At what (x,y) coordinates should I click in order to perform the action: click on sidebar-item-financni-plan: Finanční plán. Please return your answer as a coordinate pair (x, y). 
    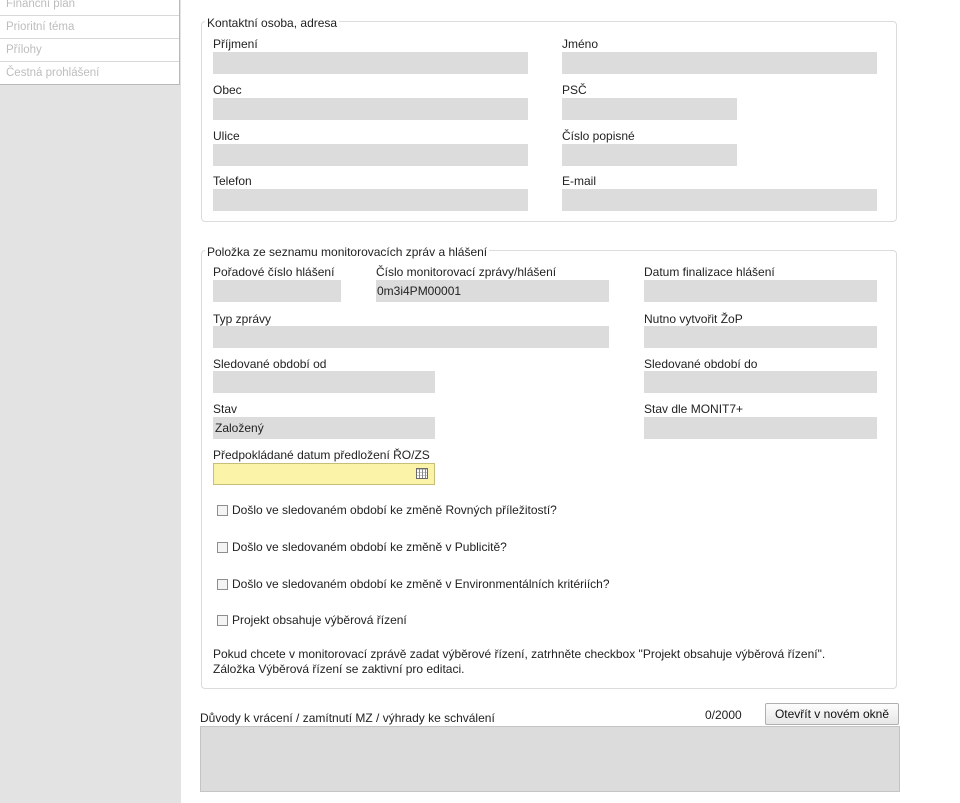
    Looking at the image, I should click on (89, 8).